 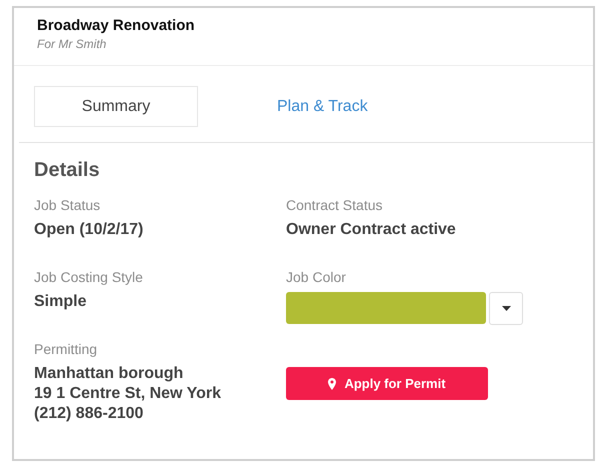 What do you see at coordinates (61, 302) in the screenshot?
I see `field-value: Simple` at bounding box center [61, 302].